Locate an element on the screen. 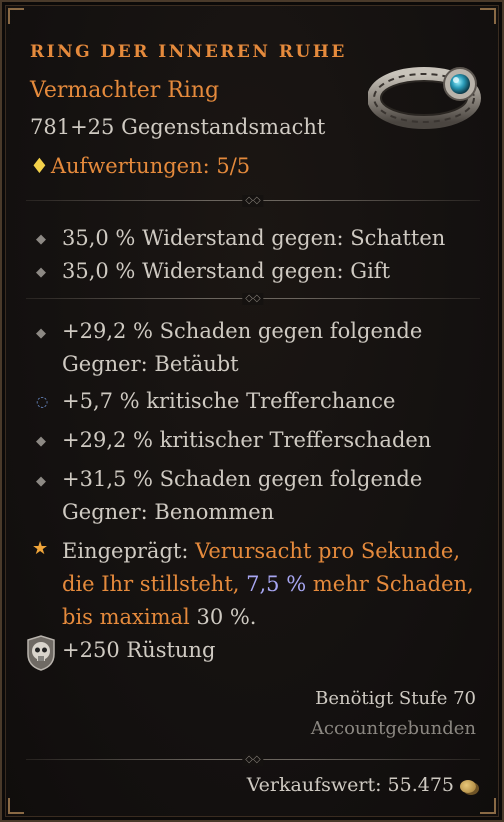 This screenshot has width=504, height=822. item-type: Vermachter Ring is located at coordinates (125, 90).